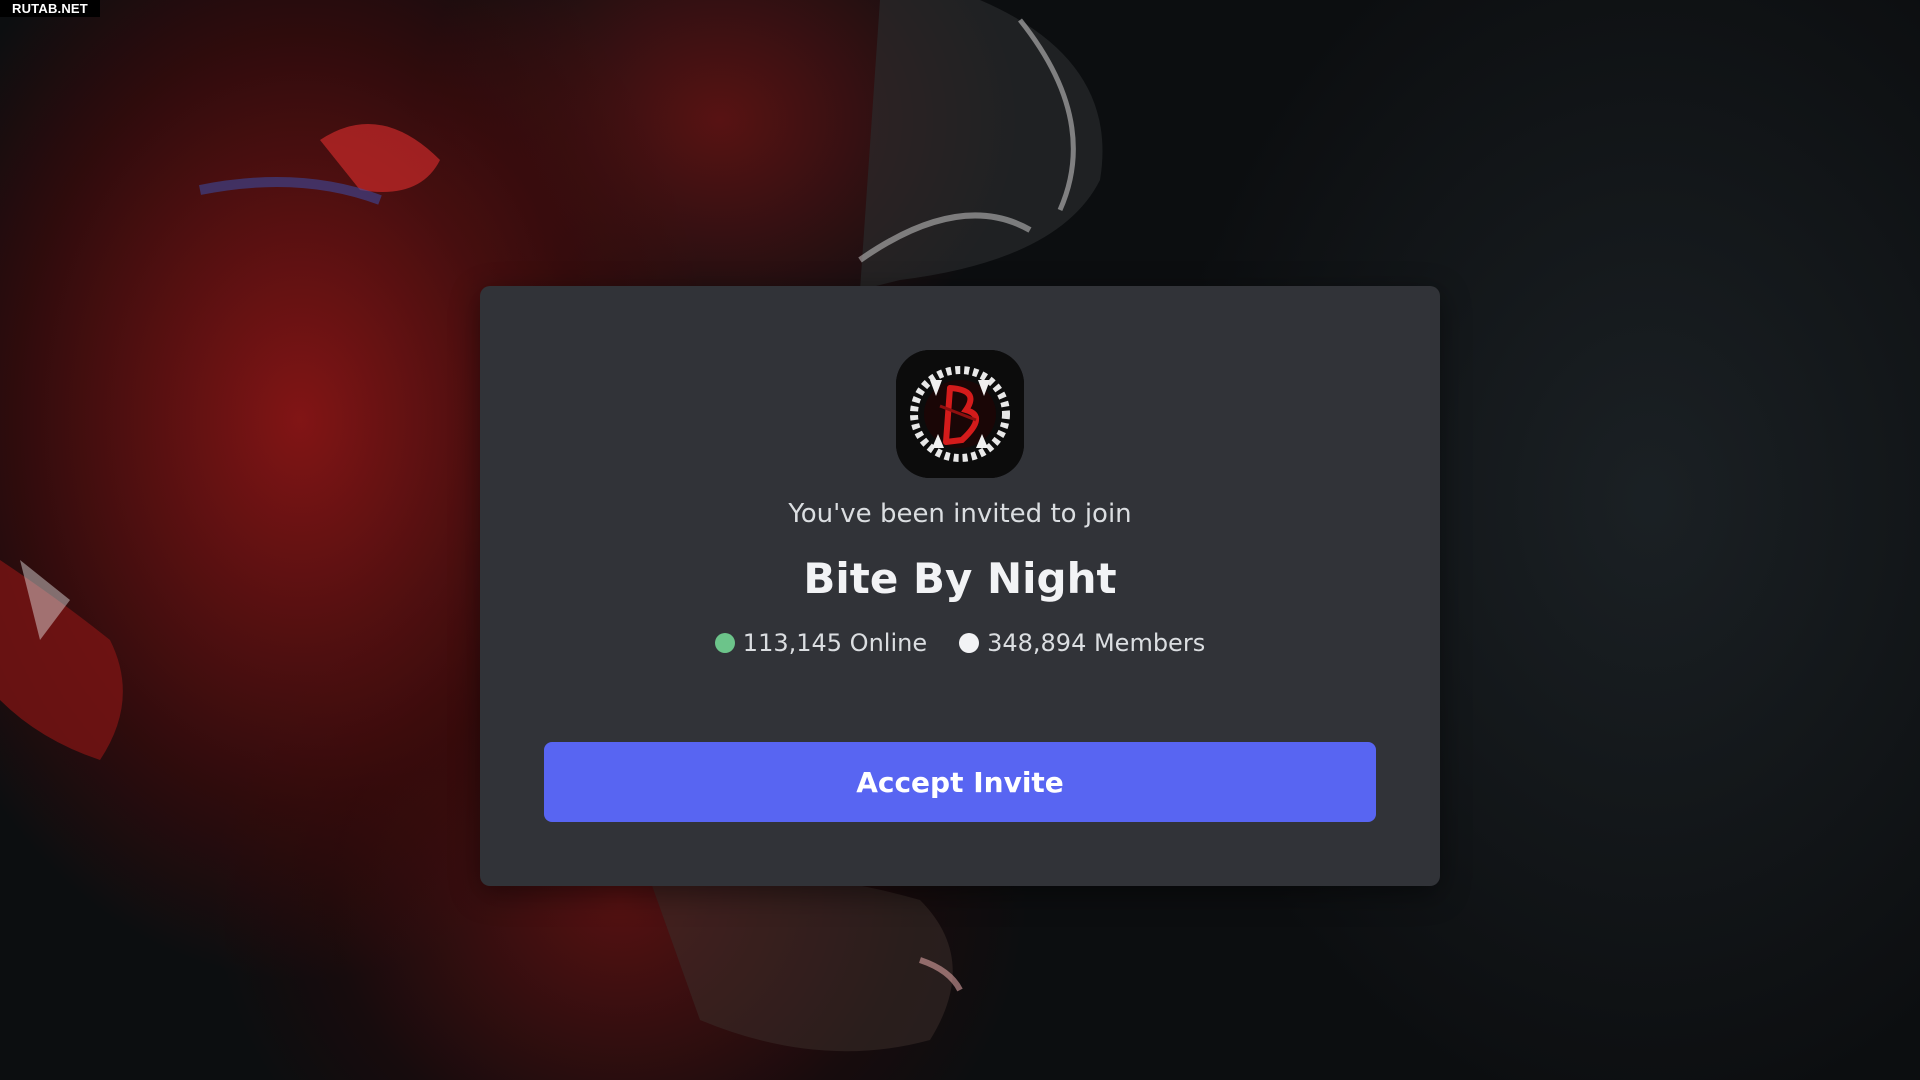 The width and height of the screenshot is (1920, 1080). I want to click on server-logo-graphic, so click(960, 414).